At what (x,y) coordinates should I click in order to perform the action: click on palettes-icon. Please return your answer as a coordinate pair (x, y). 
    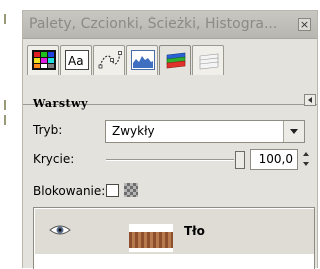
    Looking at the image, I should click on (44, 60).